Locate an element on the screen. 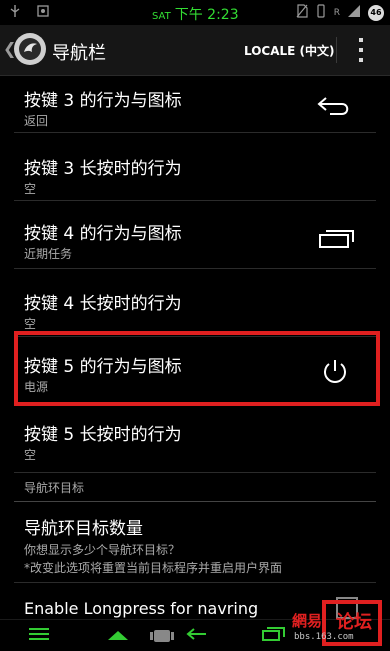 Image resolution: width=390 pixels, height=651 pixels. recent-apps-nav-icon is located at coordinates (274, 636).